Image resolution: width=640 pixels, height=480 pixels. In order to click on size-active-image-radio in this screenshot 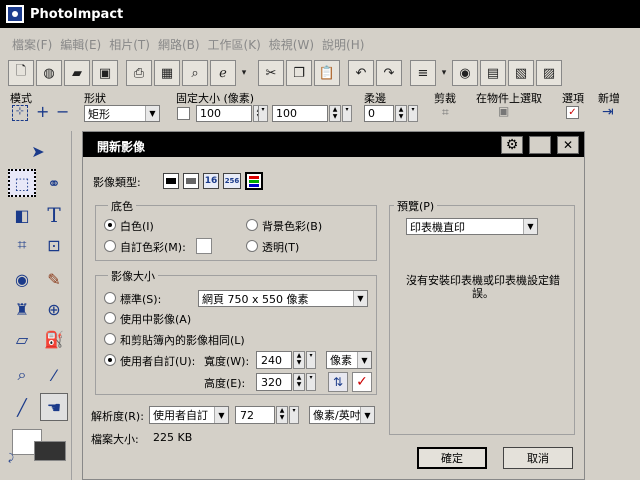, I will do `click(110, 318)`.